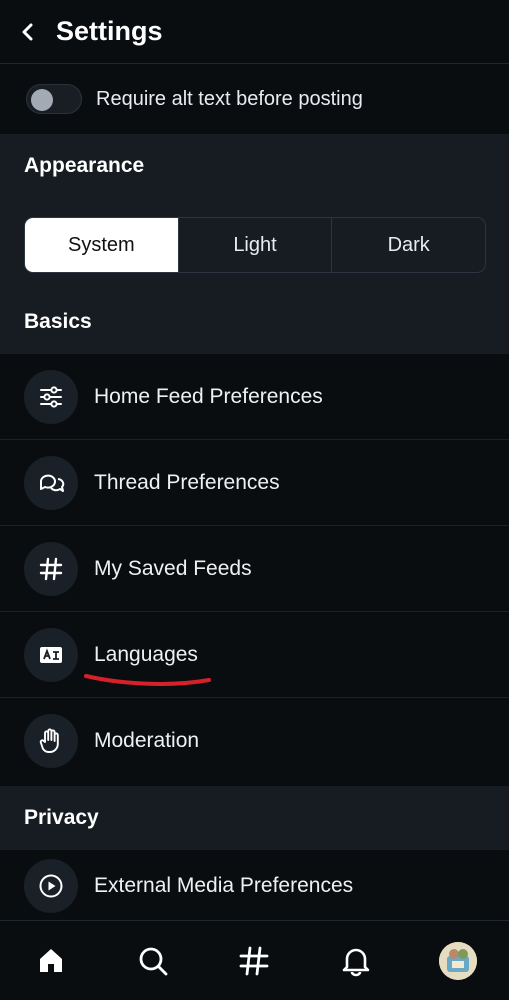 Image resolution: width=509 pixels, height=1000 pixels. I want to click on tab-profile, so click(458, 961).